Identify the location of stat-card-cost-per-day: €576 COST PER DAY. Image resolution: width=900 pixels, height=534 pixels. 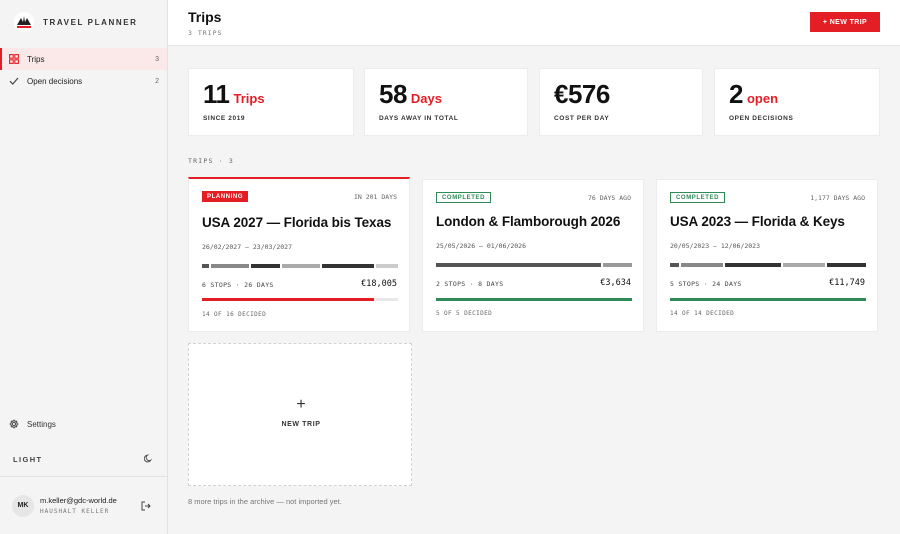
(621, 102).